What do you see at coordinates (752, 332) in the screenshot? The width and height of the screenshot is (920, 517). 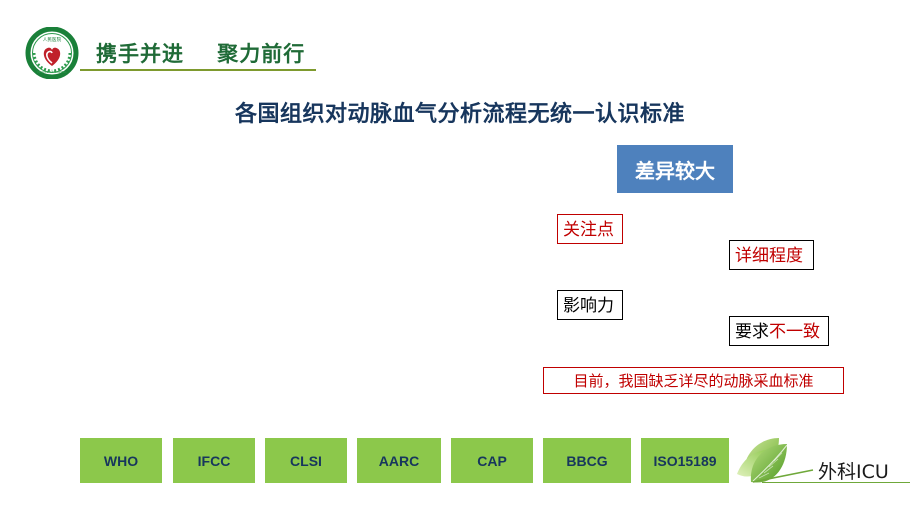 I see `textbox-requirements-prefix: 要求` at bounding box center [752, 332].